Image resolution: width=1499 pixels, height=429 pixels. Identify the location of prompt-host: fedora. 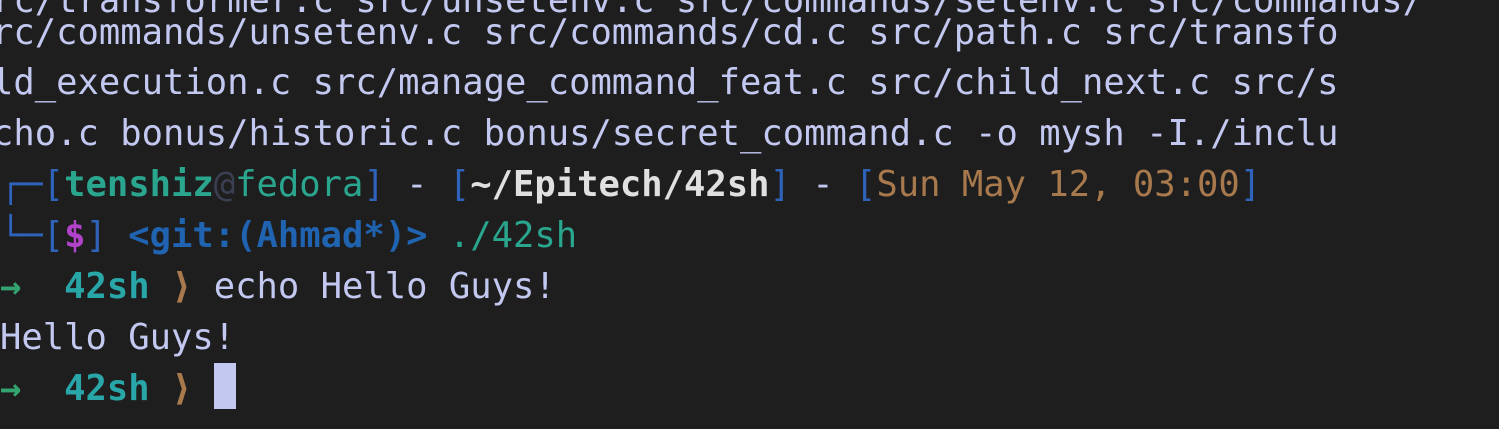
(299, 184).